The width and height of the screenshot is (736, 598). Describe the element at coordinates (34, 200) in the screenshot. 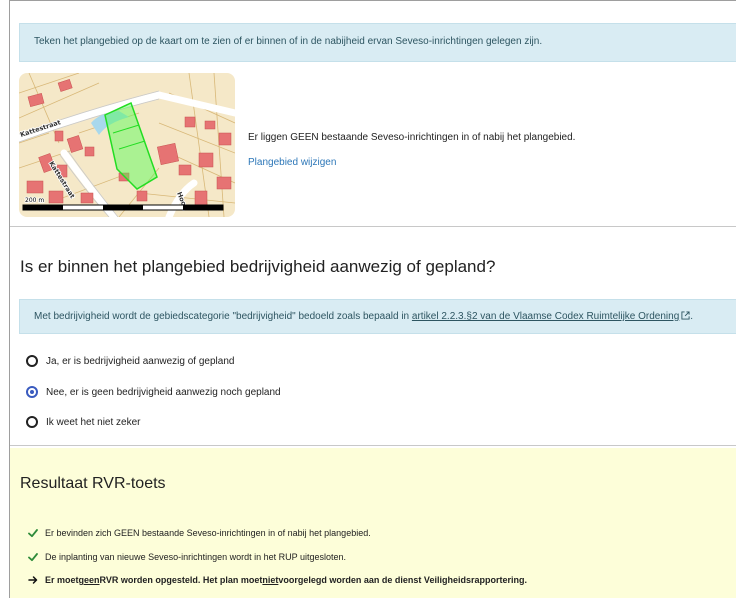

I see `scale-label: 200 m` at that location.